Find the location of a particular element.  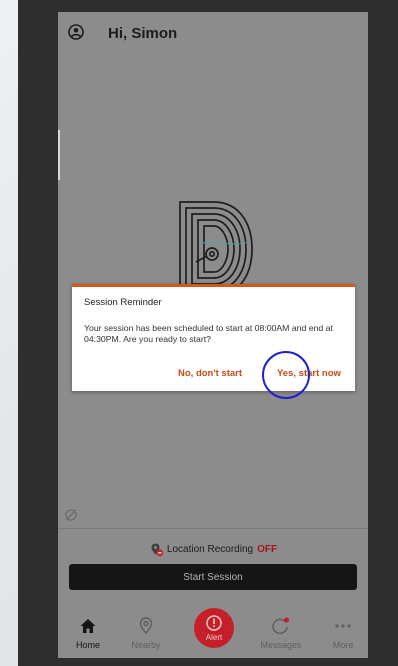

dialog-title: Session Reminder is located at coordinates (123, 302).